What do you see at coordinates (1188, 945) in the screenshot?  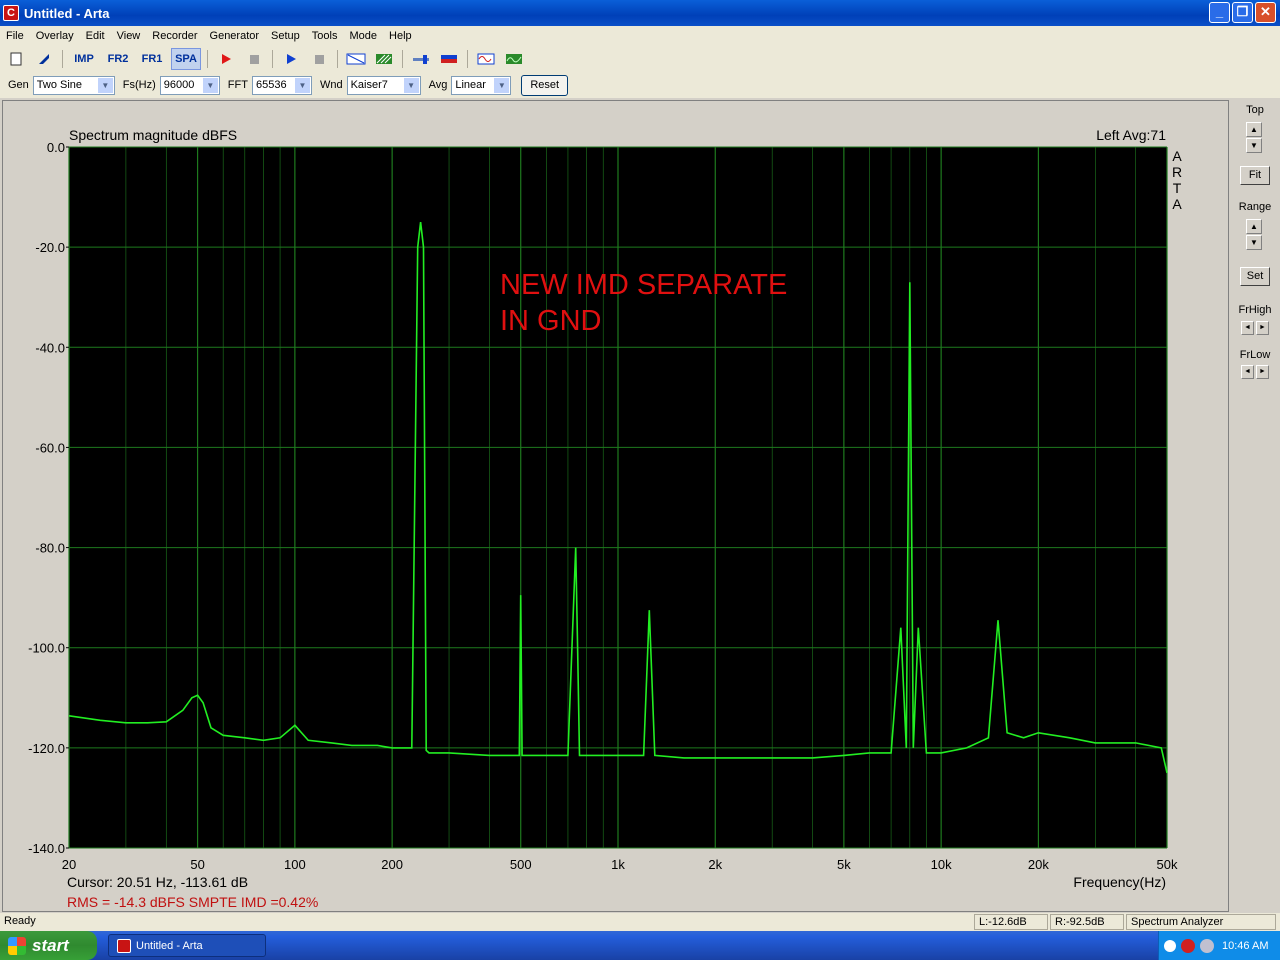 I see `tray-security-icon` at bounding box center [1188, 945].